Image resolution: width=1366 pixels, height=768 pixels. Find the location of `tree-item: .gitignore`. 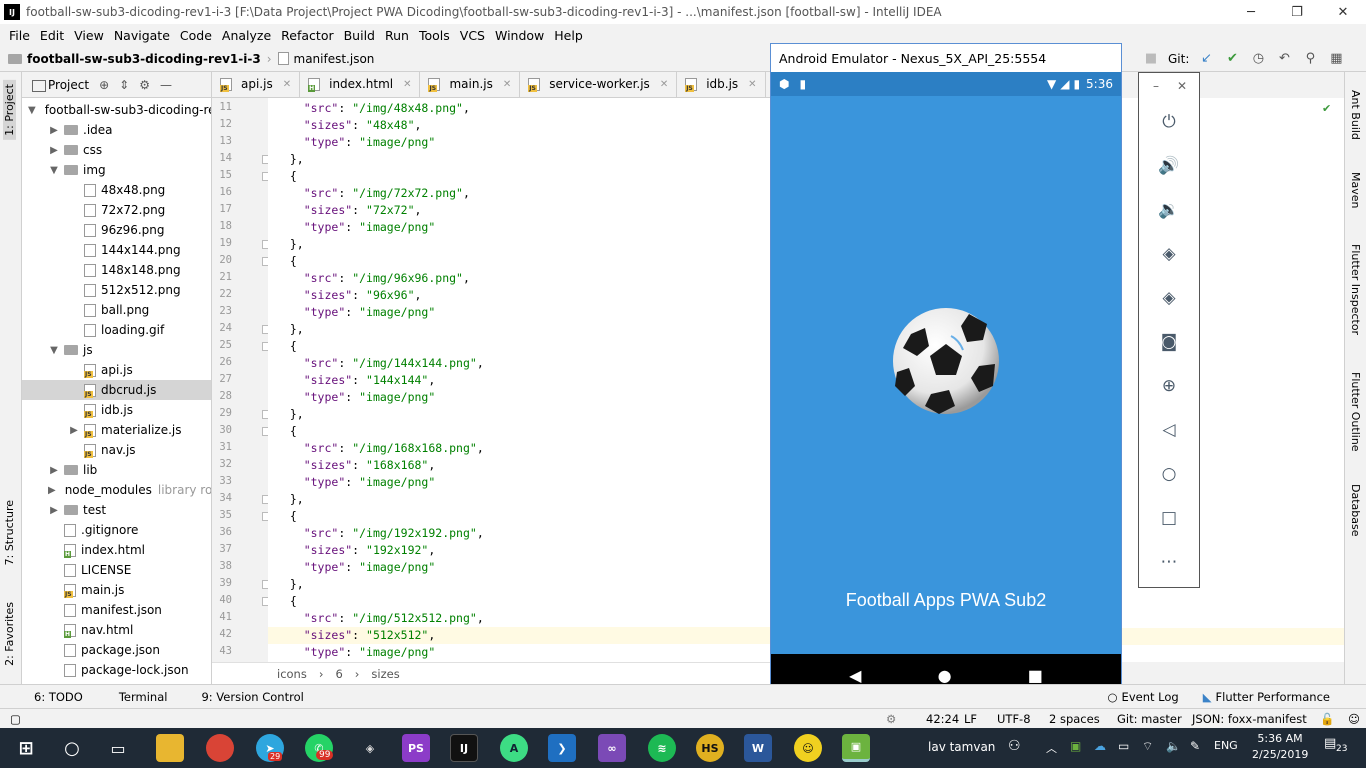

tree-item: .gitignore is located at coordinates (116, 530).